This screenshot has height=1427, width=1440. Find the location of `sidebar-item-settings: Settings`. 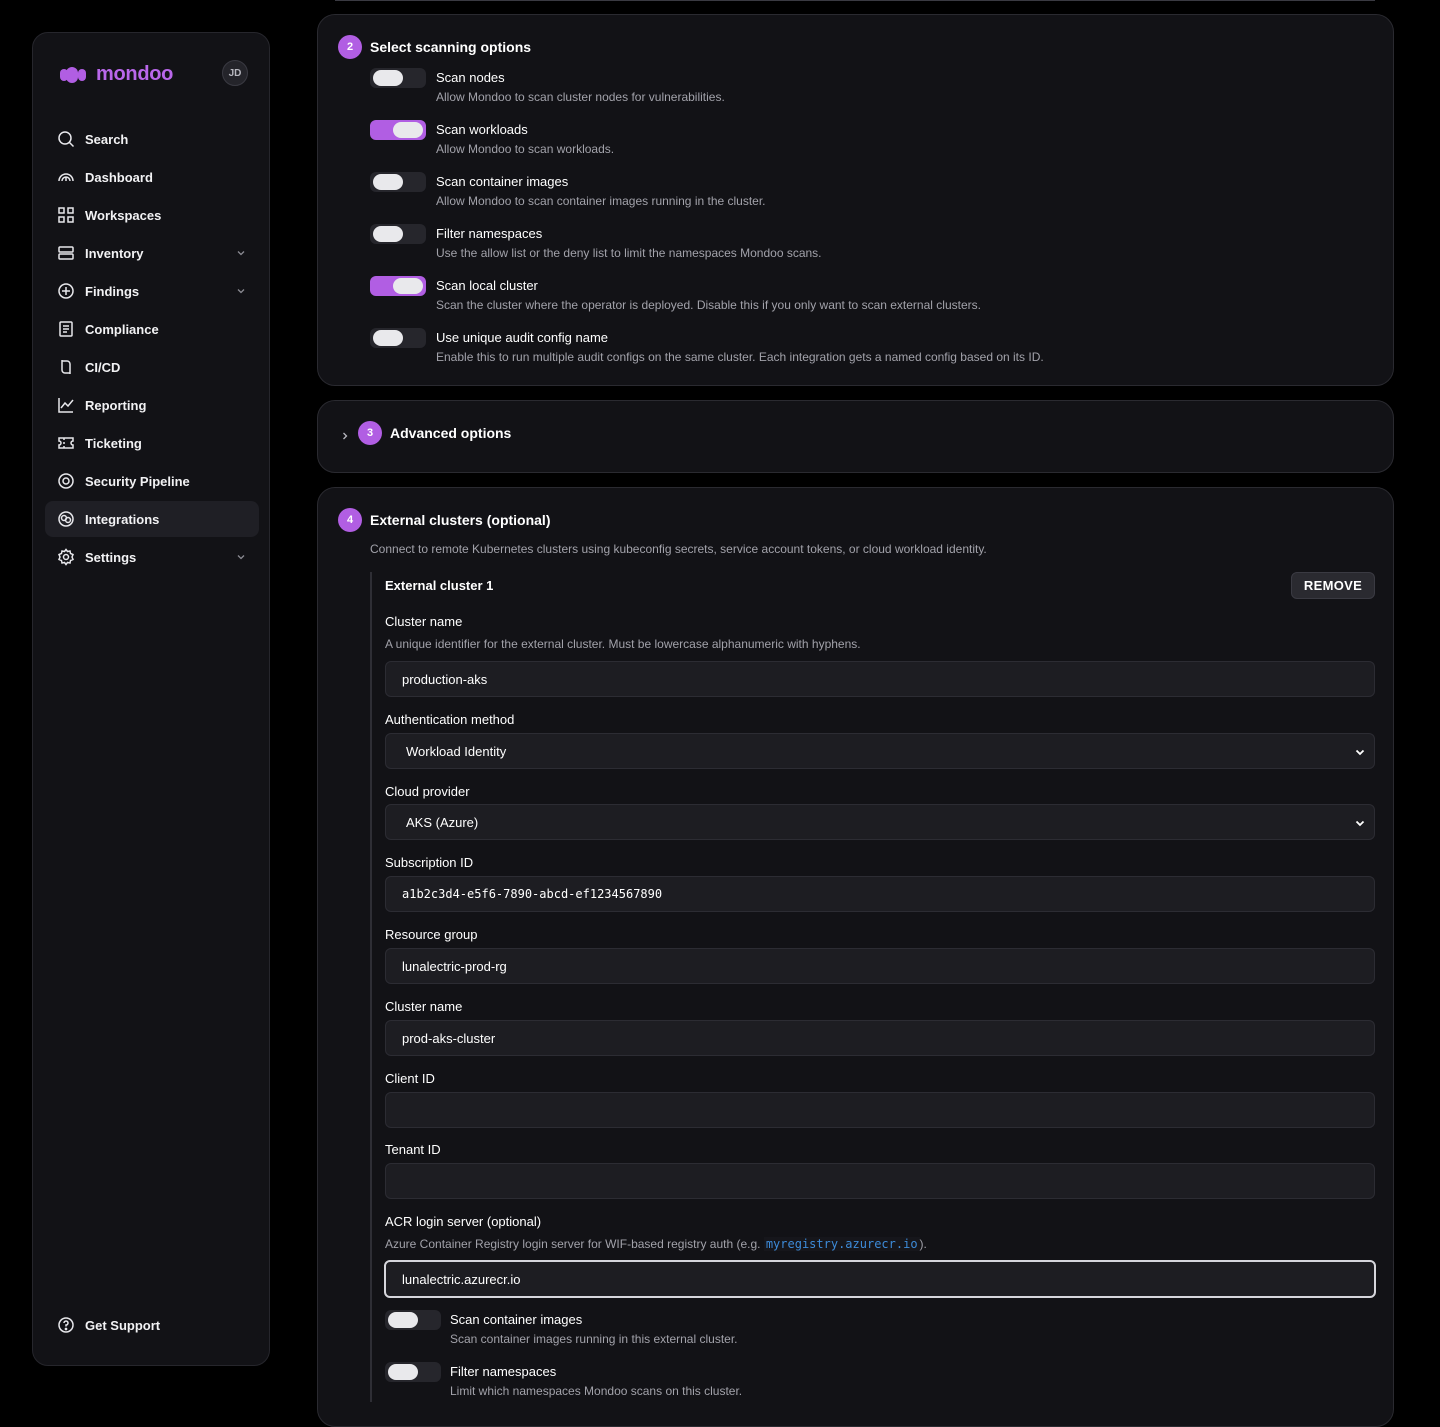

sidebar-item-settings: Settings is located at coordinates (152, 557).